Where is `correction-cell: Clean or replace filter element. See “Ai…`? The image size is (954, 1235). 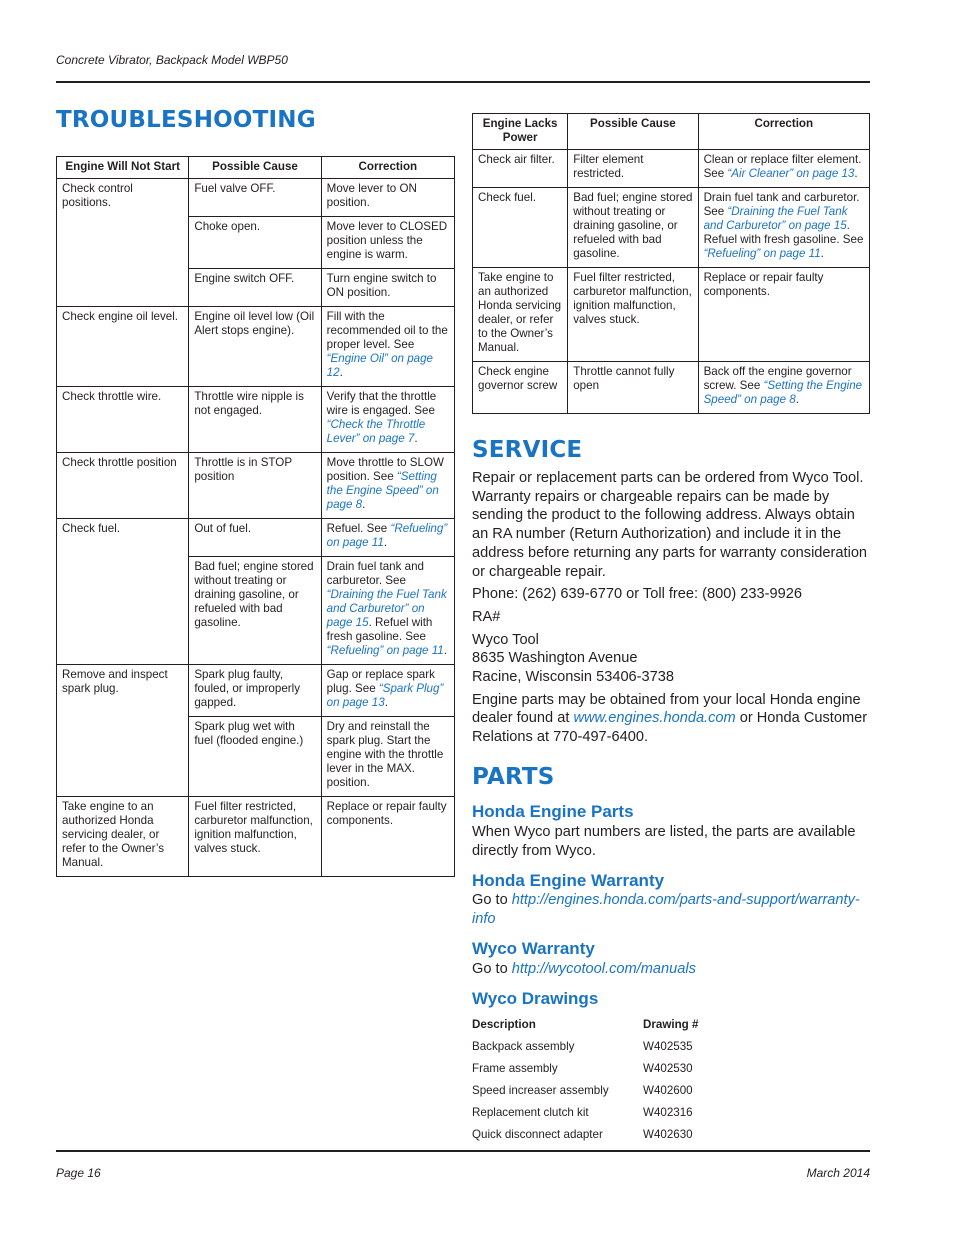
correction-cell: Clean or replace filter element. See “Ai… is located at coordinates (784, 168).